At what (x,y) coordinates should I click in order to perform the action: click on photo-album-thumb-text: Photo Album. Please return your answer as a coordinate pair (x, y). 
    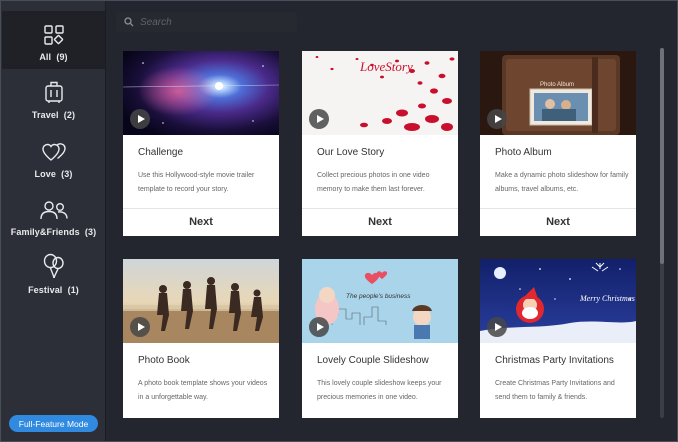
    Looking at the image, I should click on (557, 85).